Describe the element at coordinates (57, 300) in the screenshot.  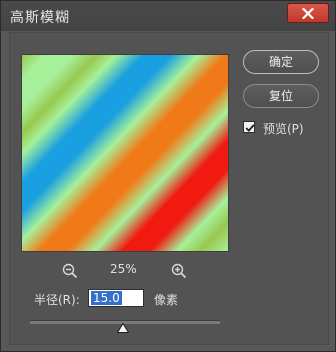
I see `radius-label: 半径(R):` at that location.